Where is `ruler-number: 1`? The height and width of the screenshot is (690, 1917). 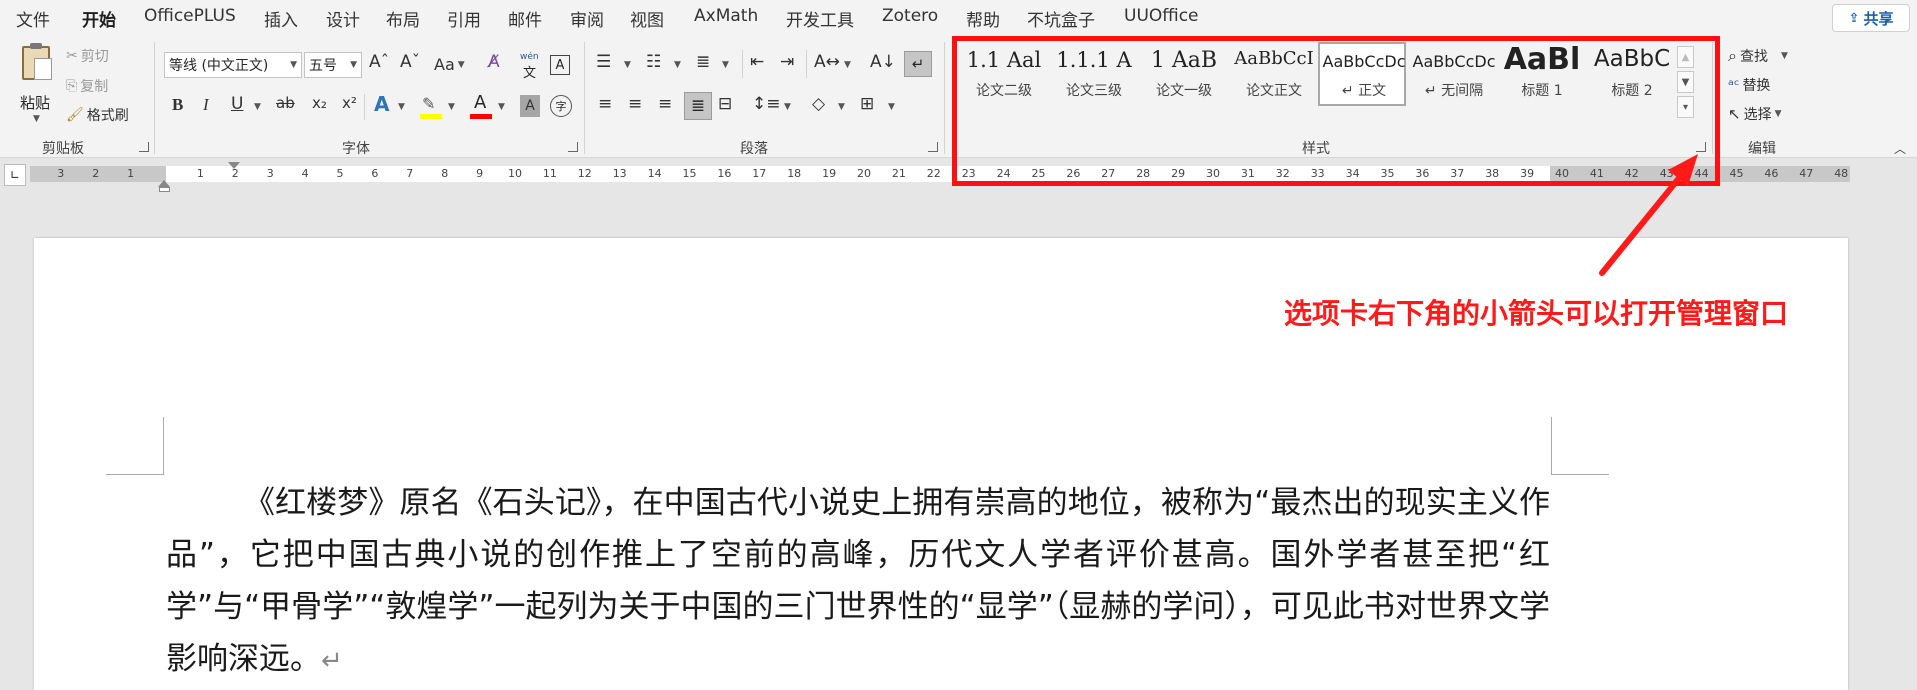
ruler-number: 1 is located at coordinates (131, 173).